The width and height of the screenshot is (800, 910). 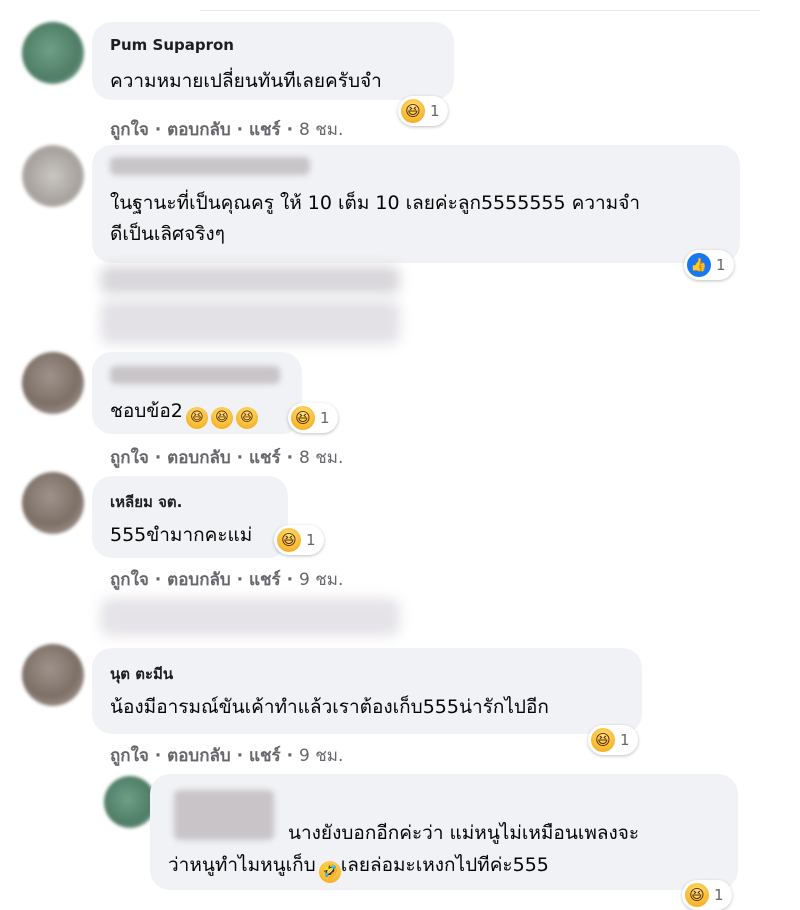 What do you see at coordinates (464, 833) in the screenshot?
I see `comment-text: นางยังบอกอีกค่ะว่า แม่หนูไม่เหมือนเพลงจะ` at bounding box center [464, 833].